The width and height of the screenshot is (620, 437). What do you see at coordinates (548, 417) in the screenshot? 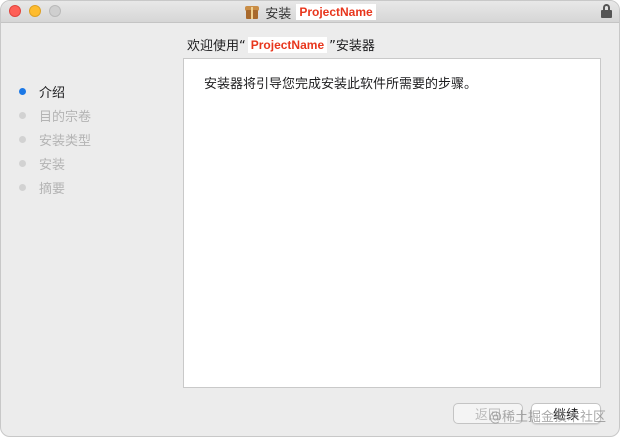
I see `watermark: @稀土掘金技术社区` at bounding box center [548, 417].